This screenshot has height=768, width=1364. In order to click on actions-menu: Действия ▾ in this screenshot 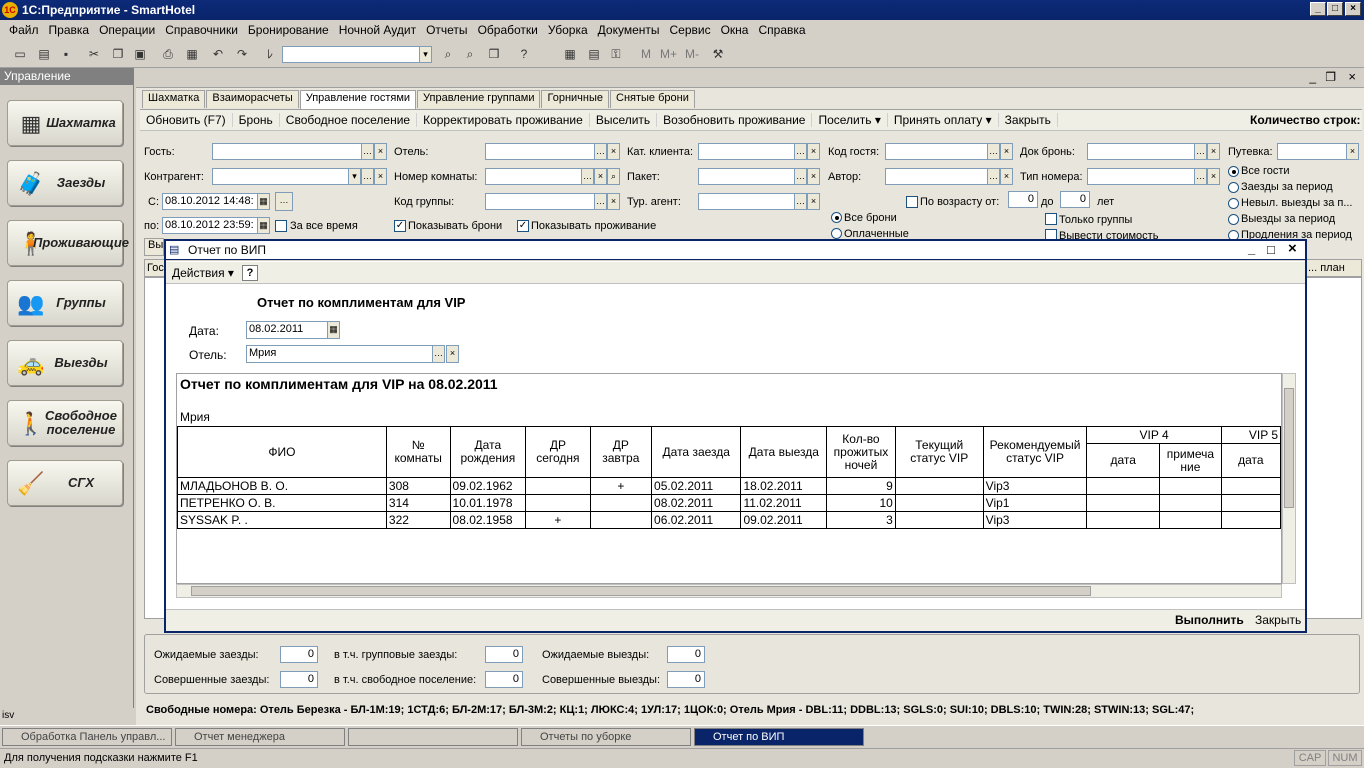, I will do `click(203, 273)`.